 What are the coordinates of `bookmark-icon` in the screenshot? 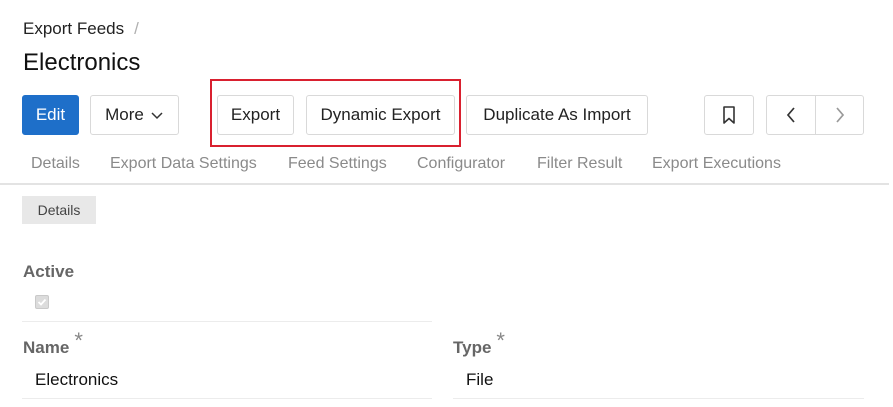 It's located at (729, 115).